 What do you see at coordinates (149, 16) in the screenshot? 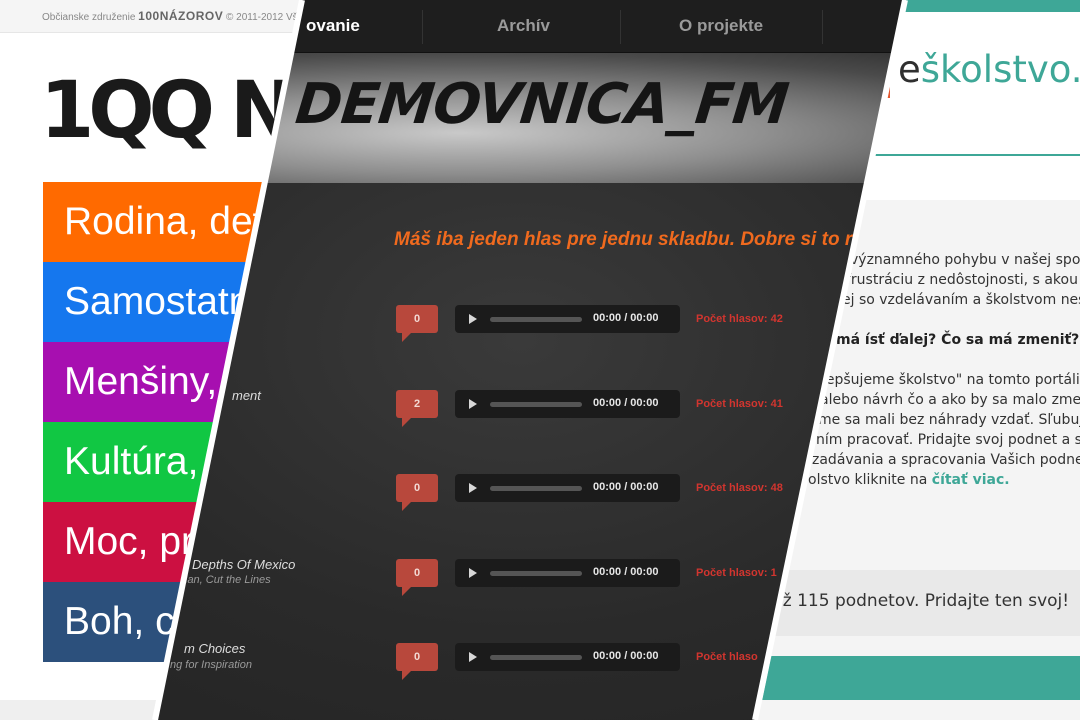
I see `topbar-brand-num: 100` at bounding box center [149, 16].